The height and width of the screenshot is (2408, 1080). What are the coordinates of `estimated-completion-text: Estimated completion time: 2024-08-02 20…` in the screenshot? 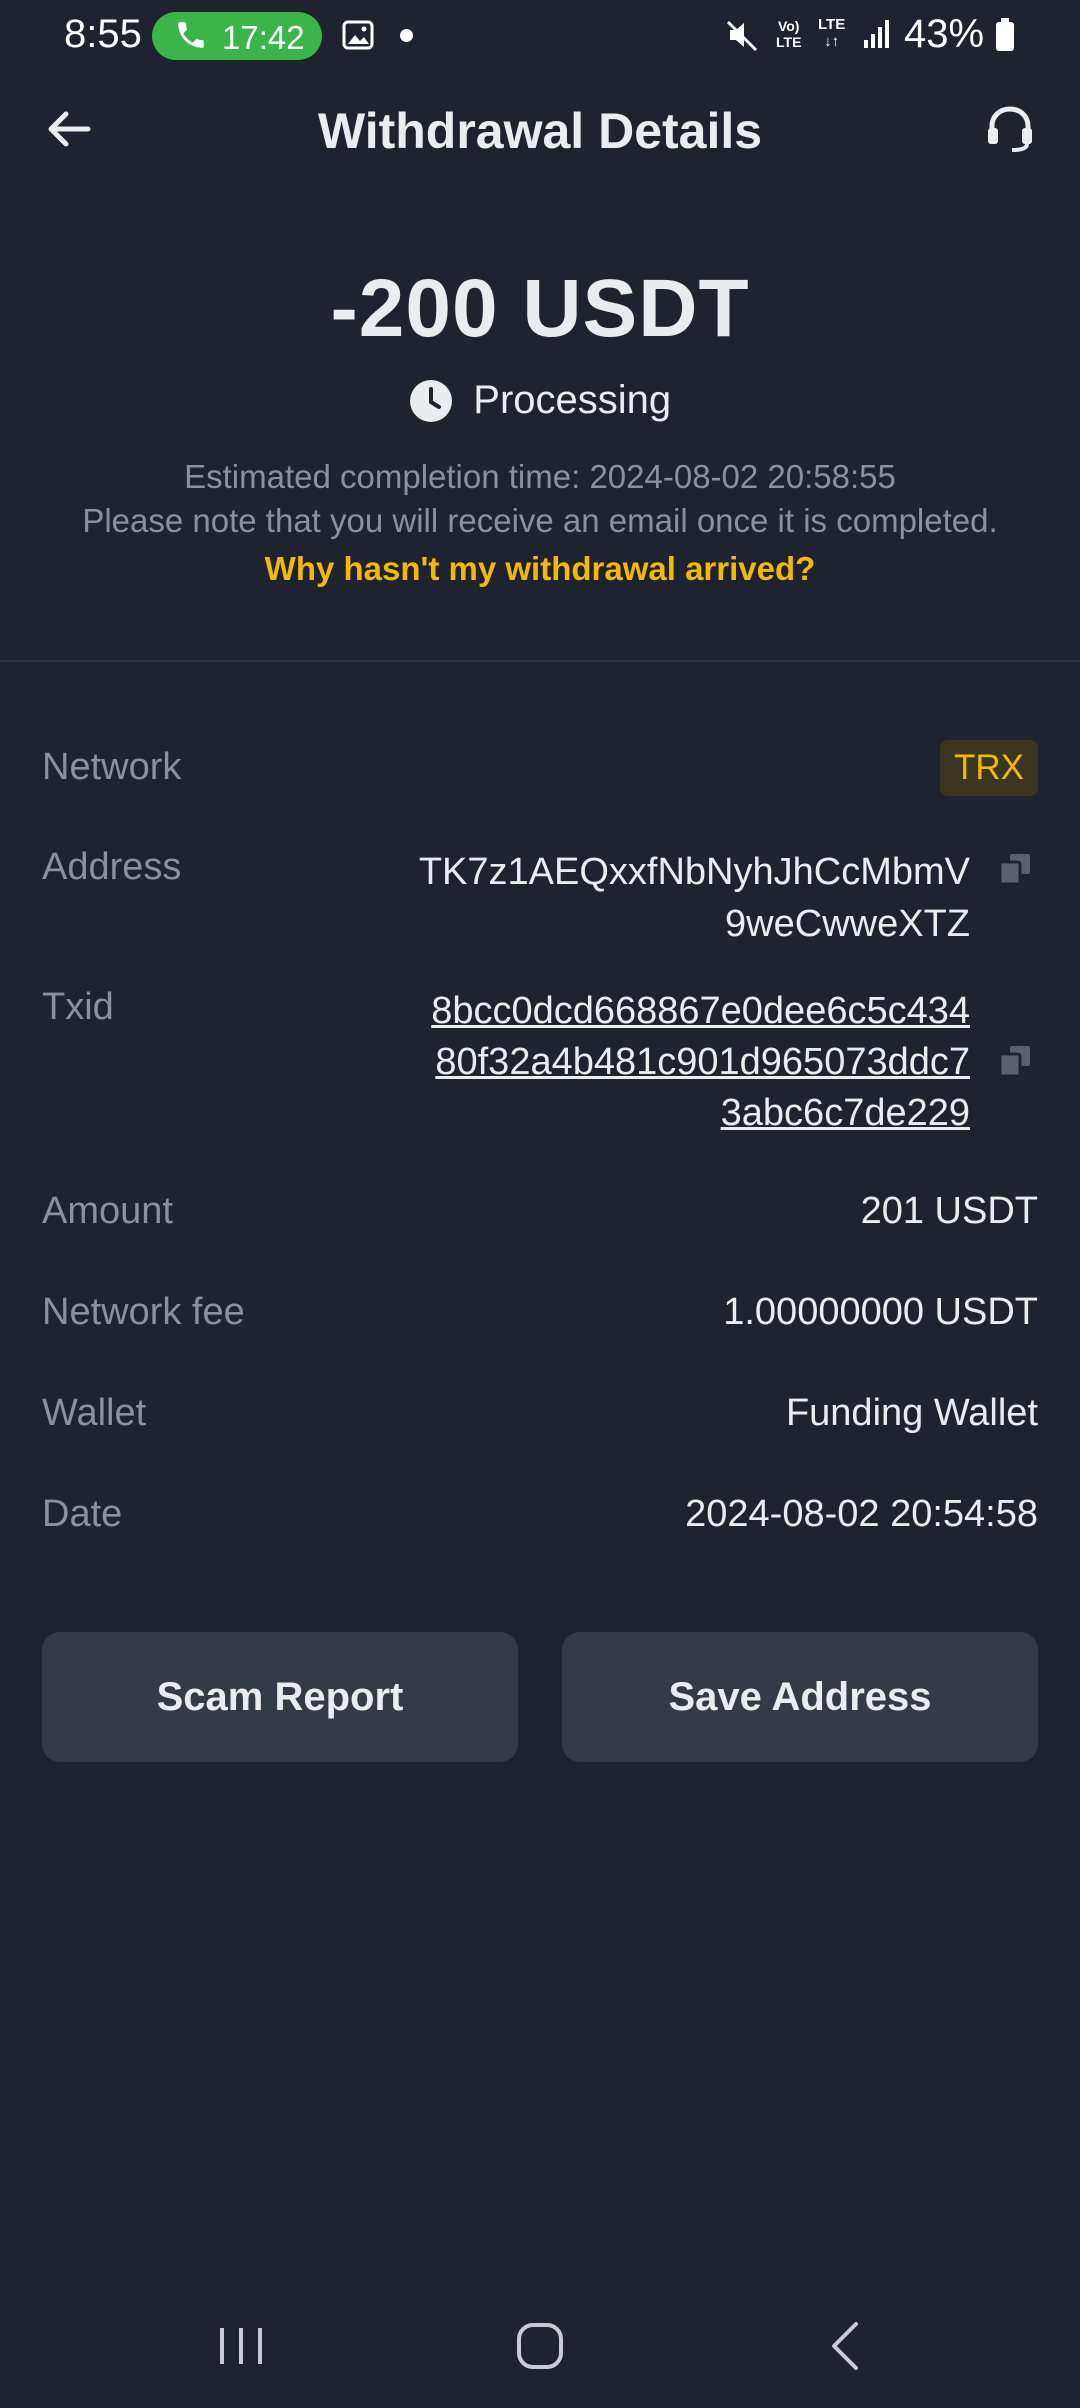 It's located at (540, 476).